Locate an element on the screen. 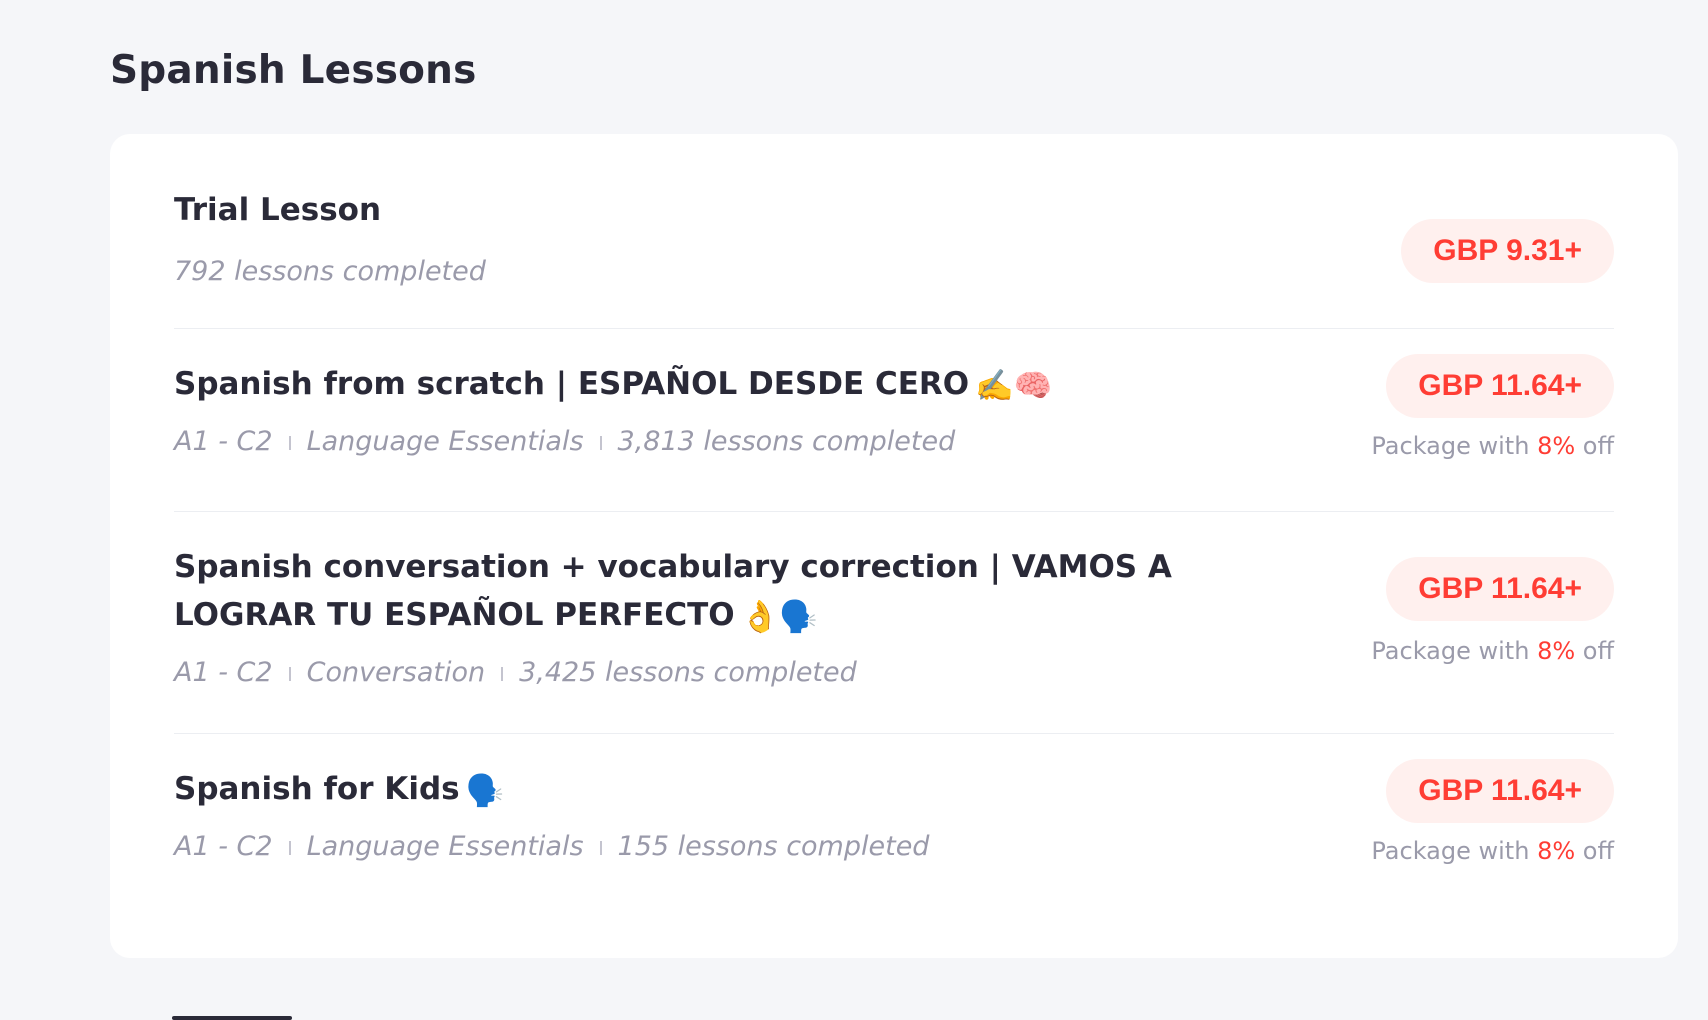 The image size is (1708, 1020). lesson-completed-count: 155 lessons completed is located at coordinates (773, 846).